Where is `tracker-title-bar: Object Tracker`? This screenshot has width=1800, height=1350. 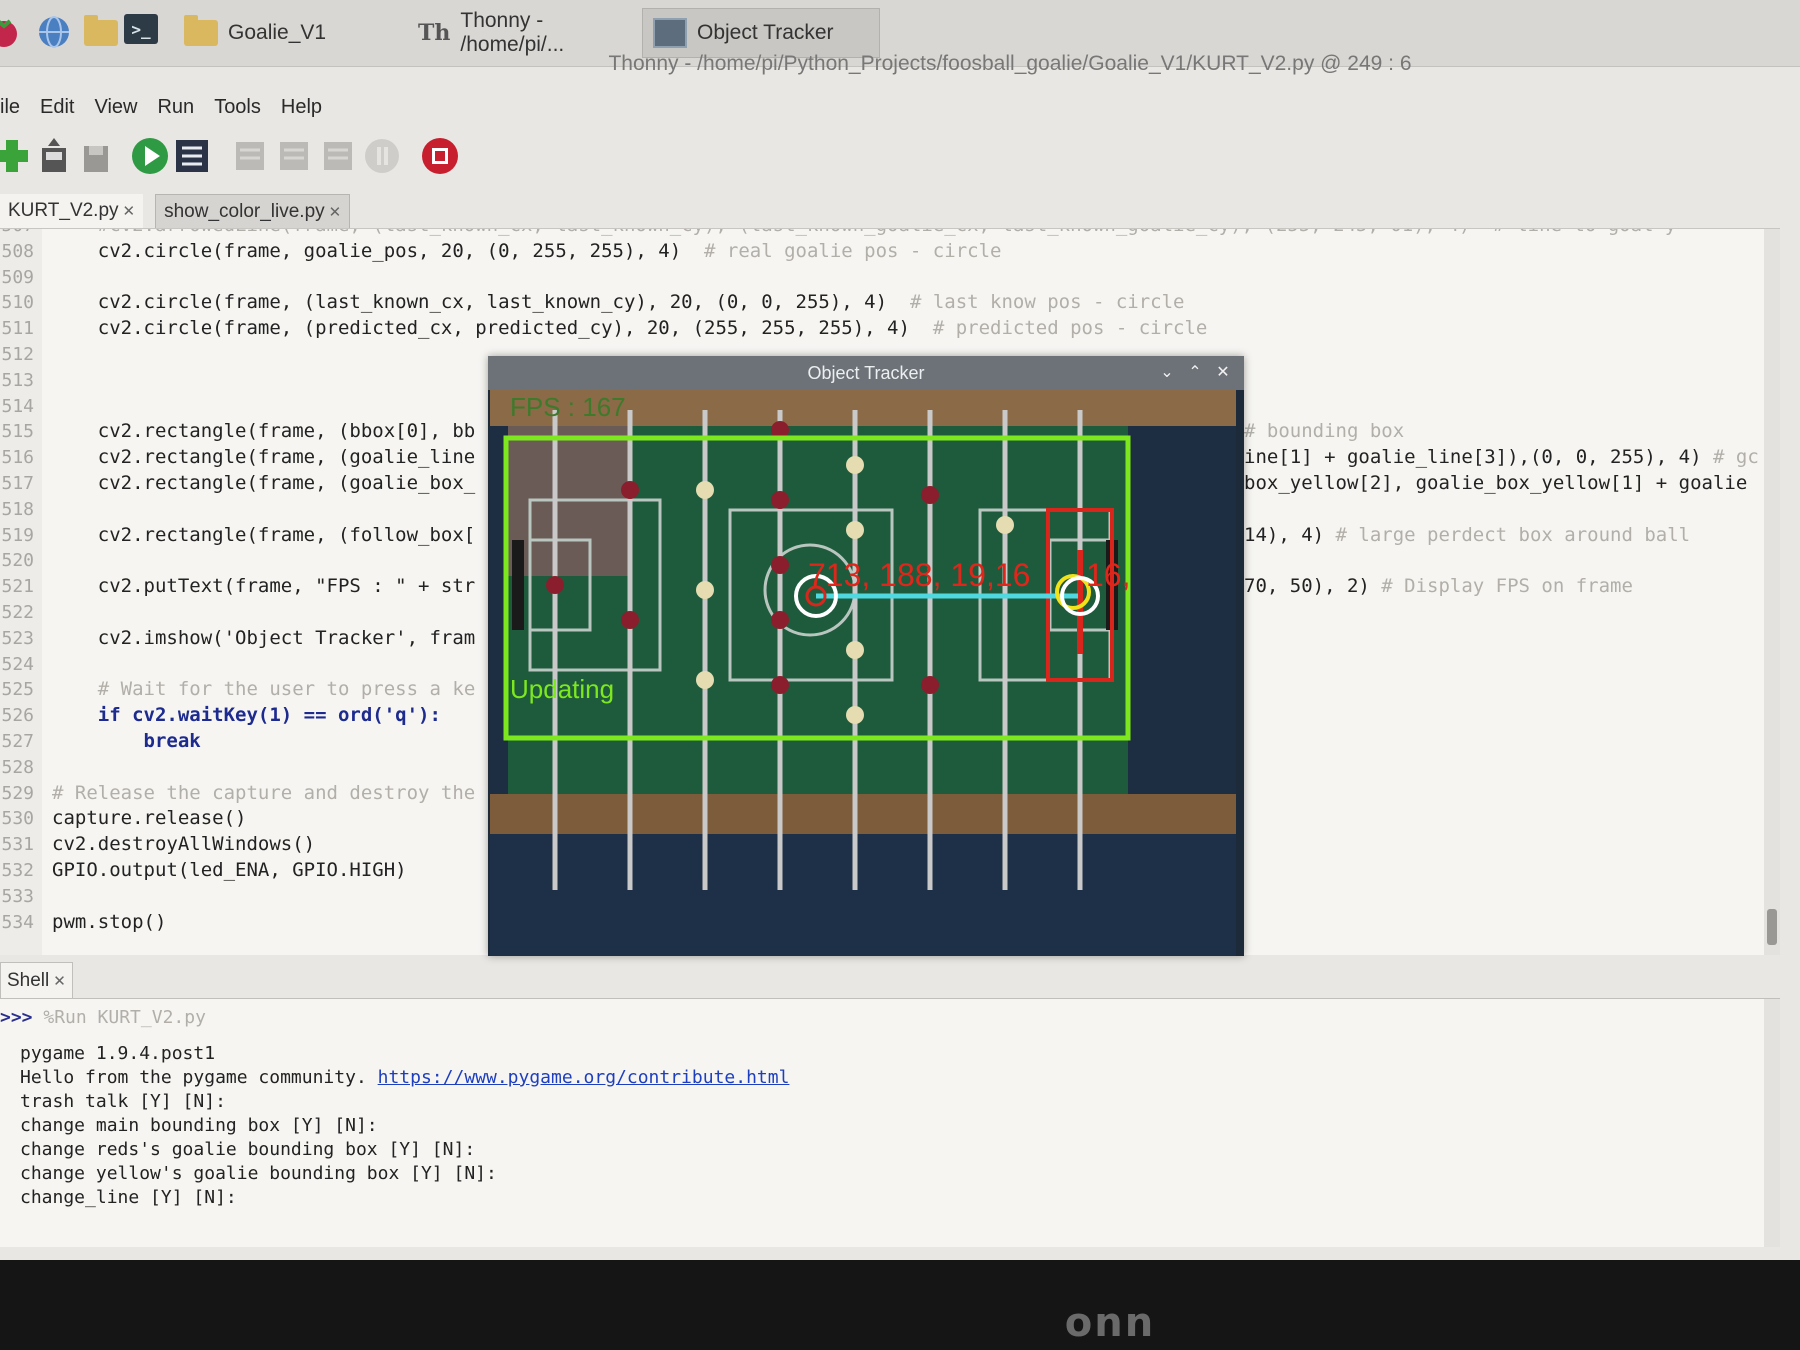 tracker-title-bar: Object Tracker is located at coordinates (866, 373).